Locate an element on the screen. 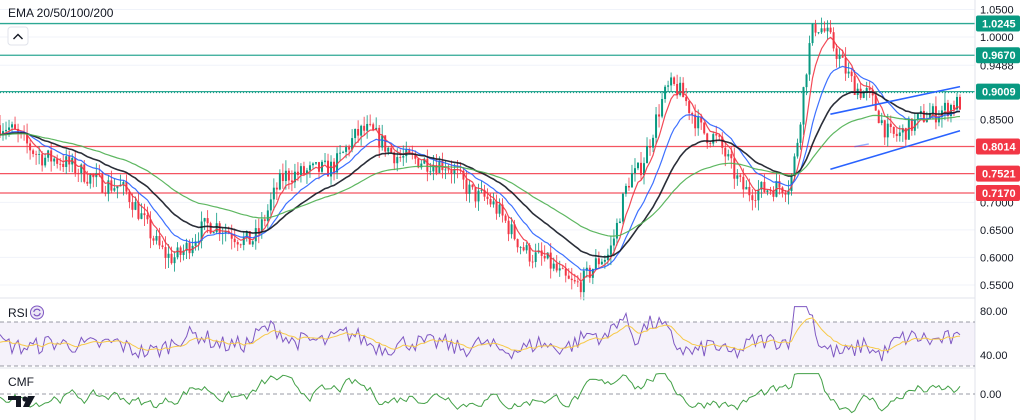 This screenshot has width=1024, height=420. sync-icon is located at coordinates (37, 312).